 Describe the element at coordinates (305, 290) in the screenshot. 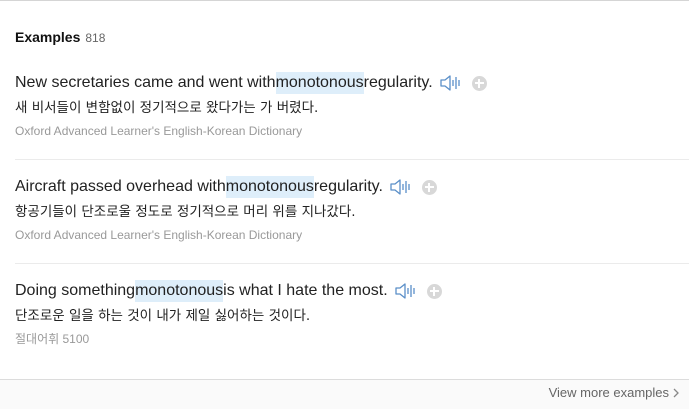

I see `sentence-text: is what I hate the most.` at that location.